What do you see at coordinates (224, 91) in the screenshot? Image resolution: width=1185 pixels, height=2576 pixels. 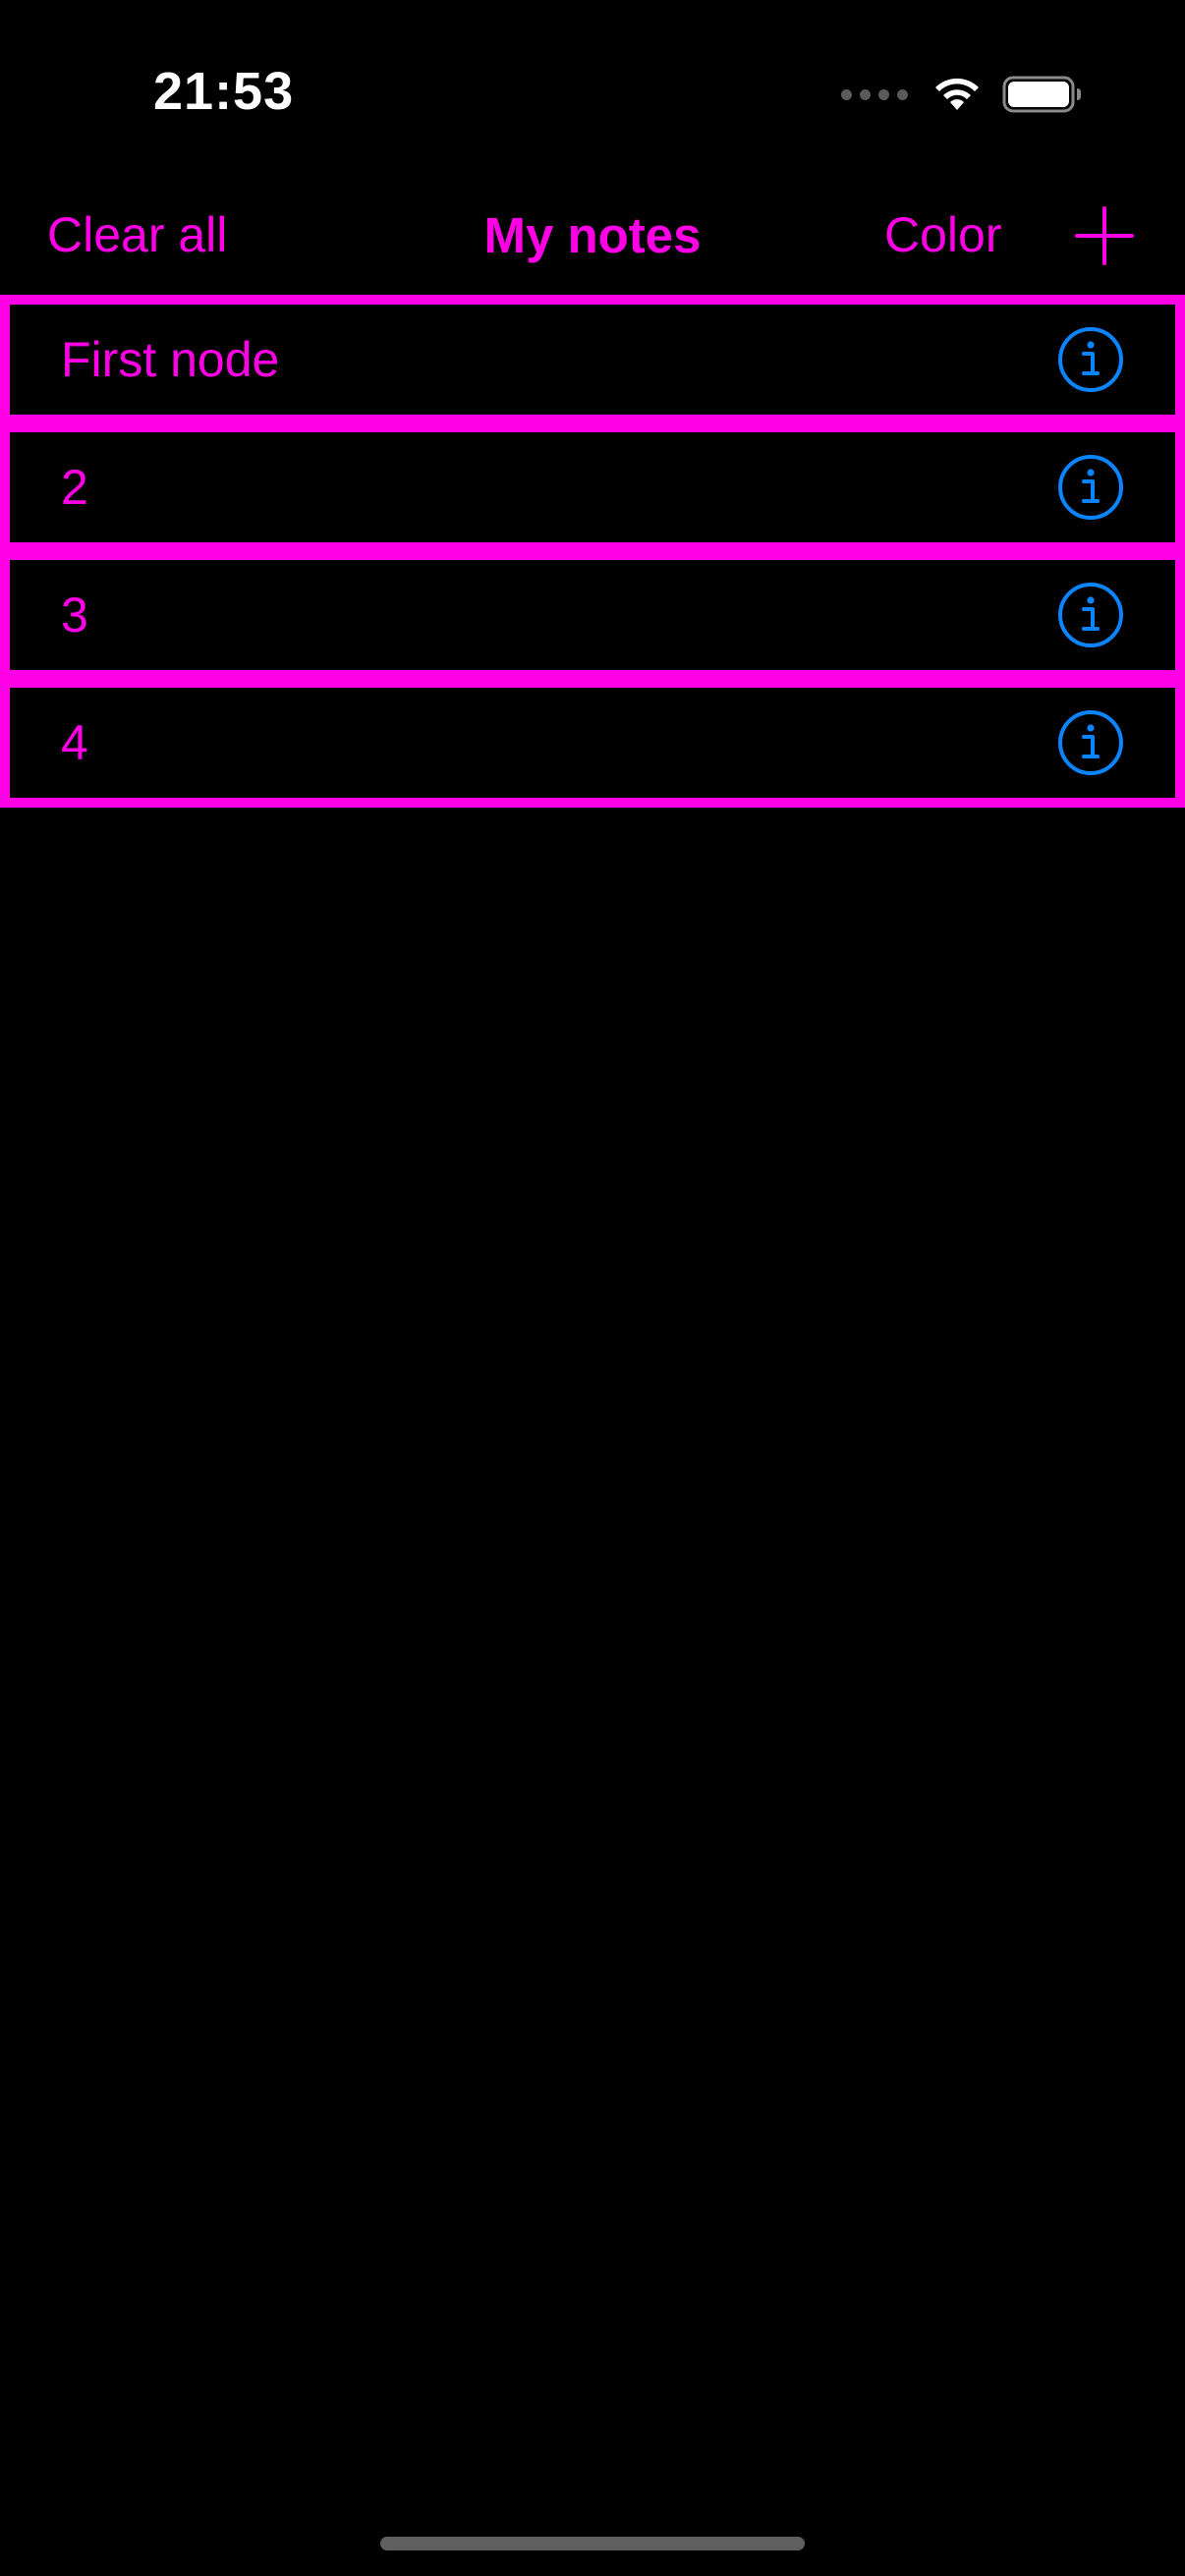 I see `status-time: 21:53` at bounding box center [224, 91].